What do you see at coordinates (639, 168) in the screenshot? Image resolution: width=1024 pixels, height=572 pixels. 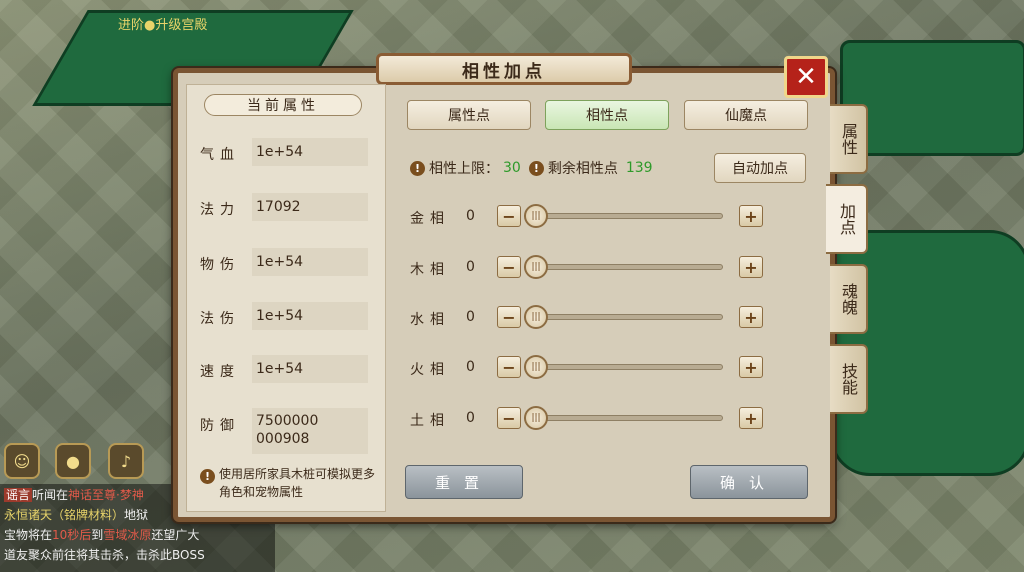 I see `remaining-points-value: 139` at bounding box center [639, 168].